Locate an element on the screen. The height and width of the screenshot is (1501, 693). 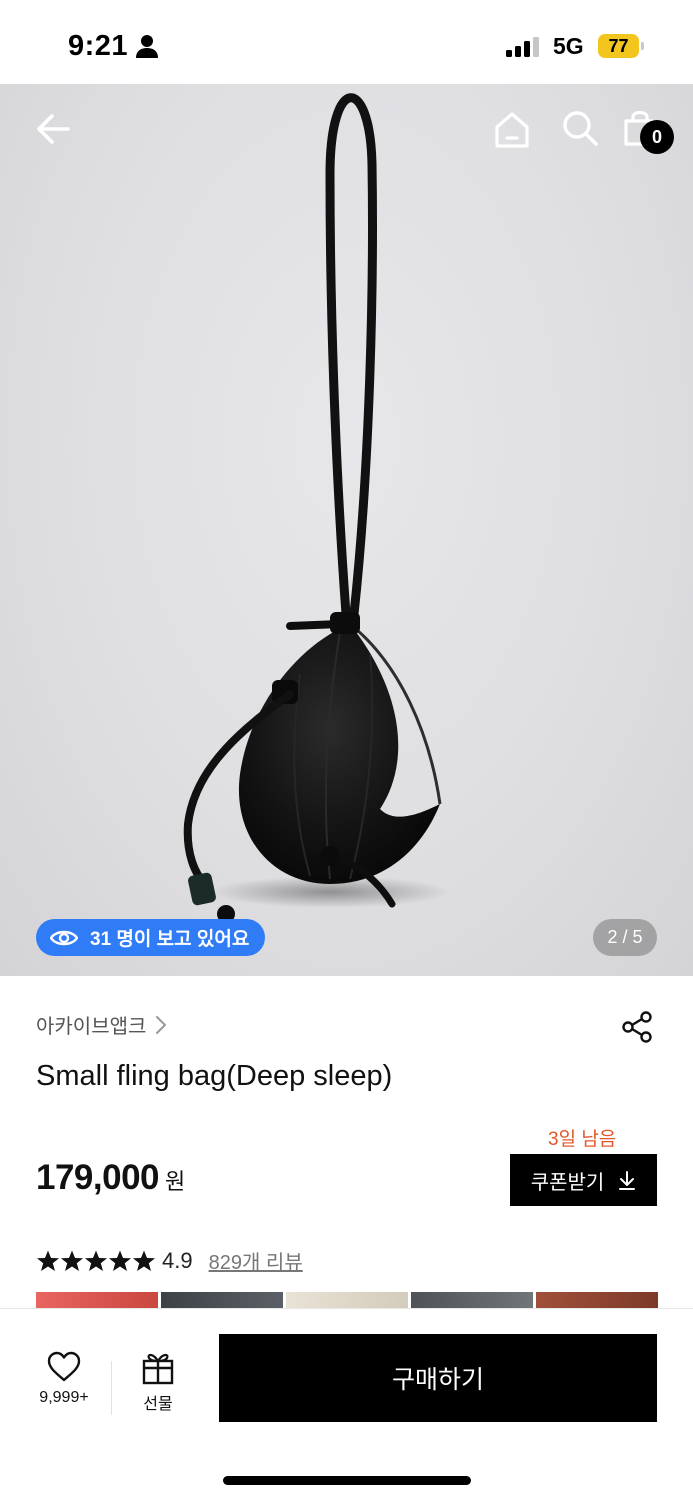
brand-link: 아카이브앱크 is located at coordinates (102, 1024).